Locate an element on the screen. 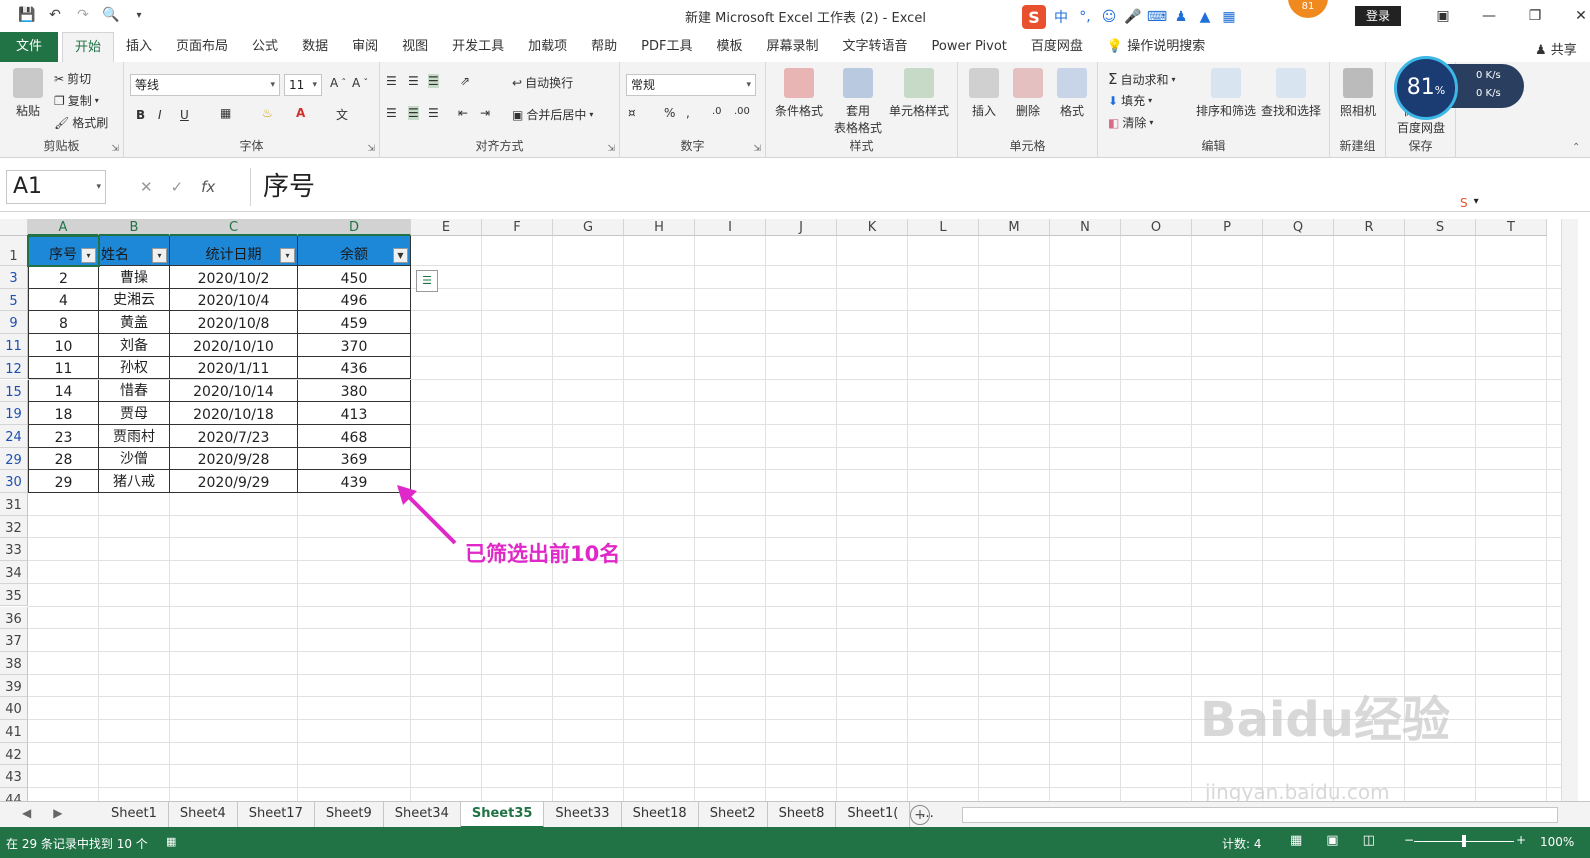  normal-view-icon: ▦ is located at coordinates (1296, 840).